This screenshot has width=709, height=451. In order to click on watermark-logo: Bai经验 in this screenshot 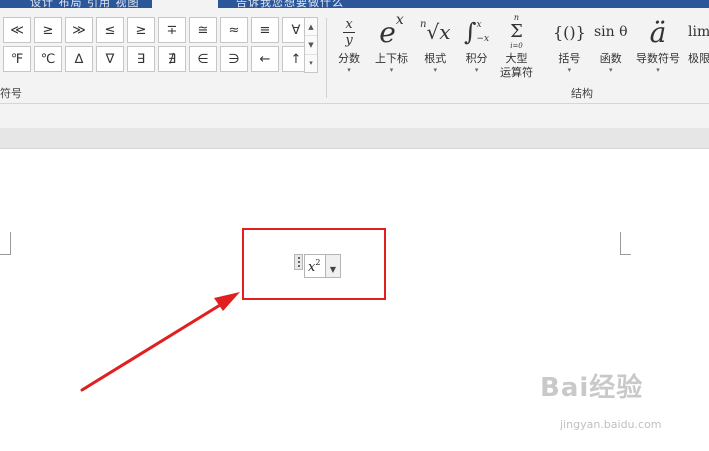, I will do `click(592, 388)`.